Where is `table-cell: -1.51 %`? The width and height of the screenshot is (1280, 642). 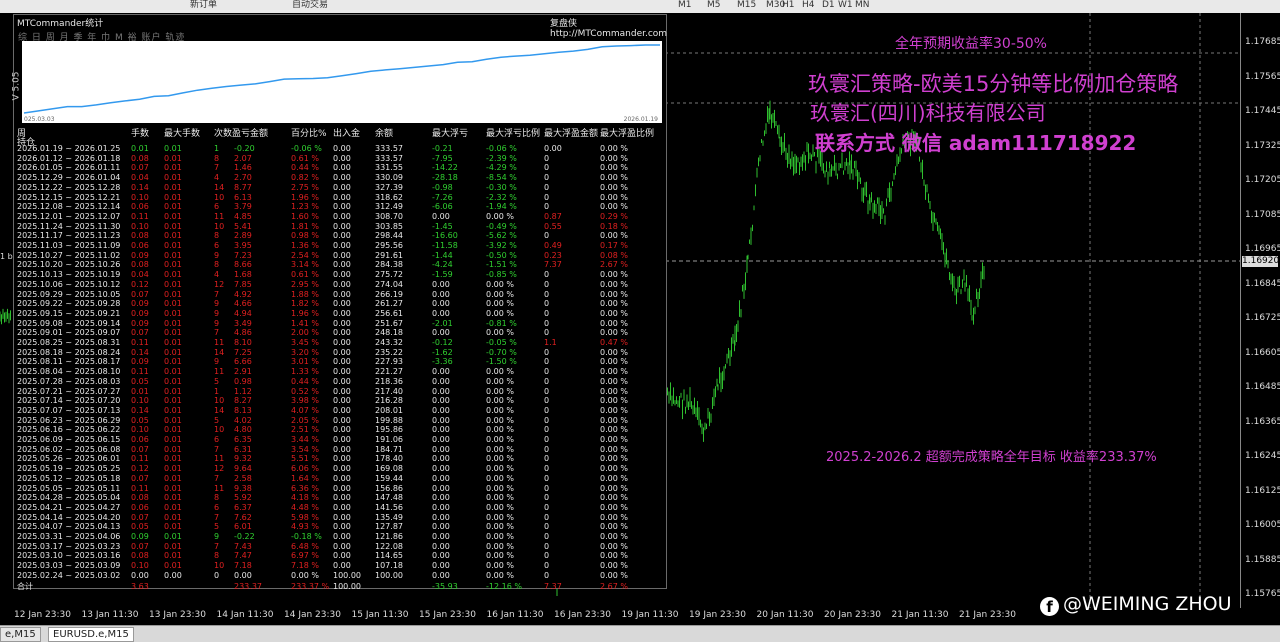
table-cell: -1.51 % is located at coordinates (501, 265).